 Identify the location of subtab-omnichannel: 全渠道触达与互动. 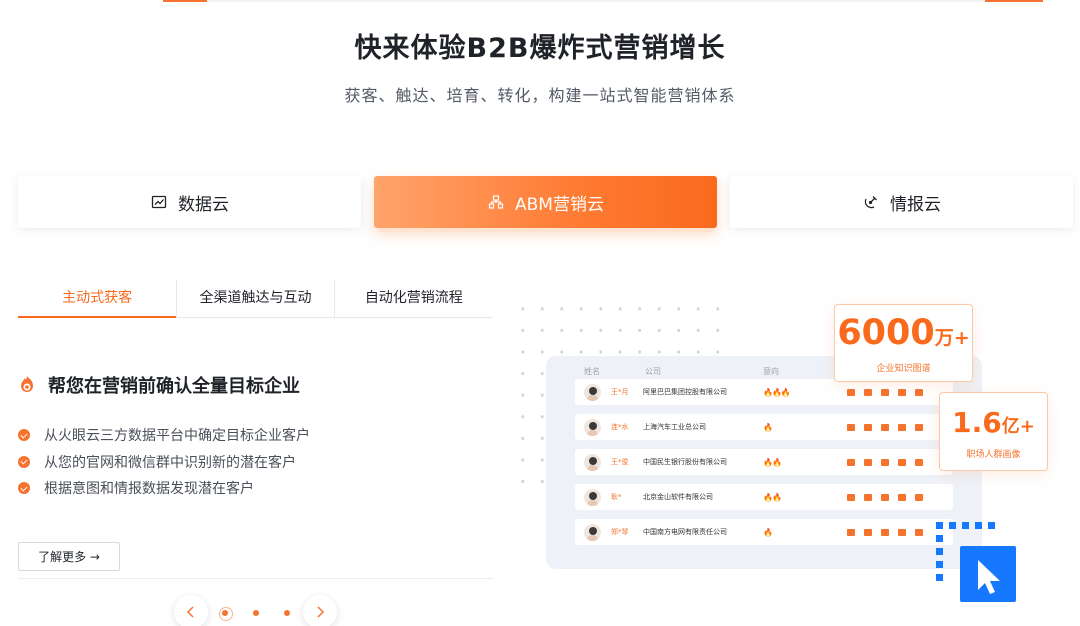
(255, 298).